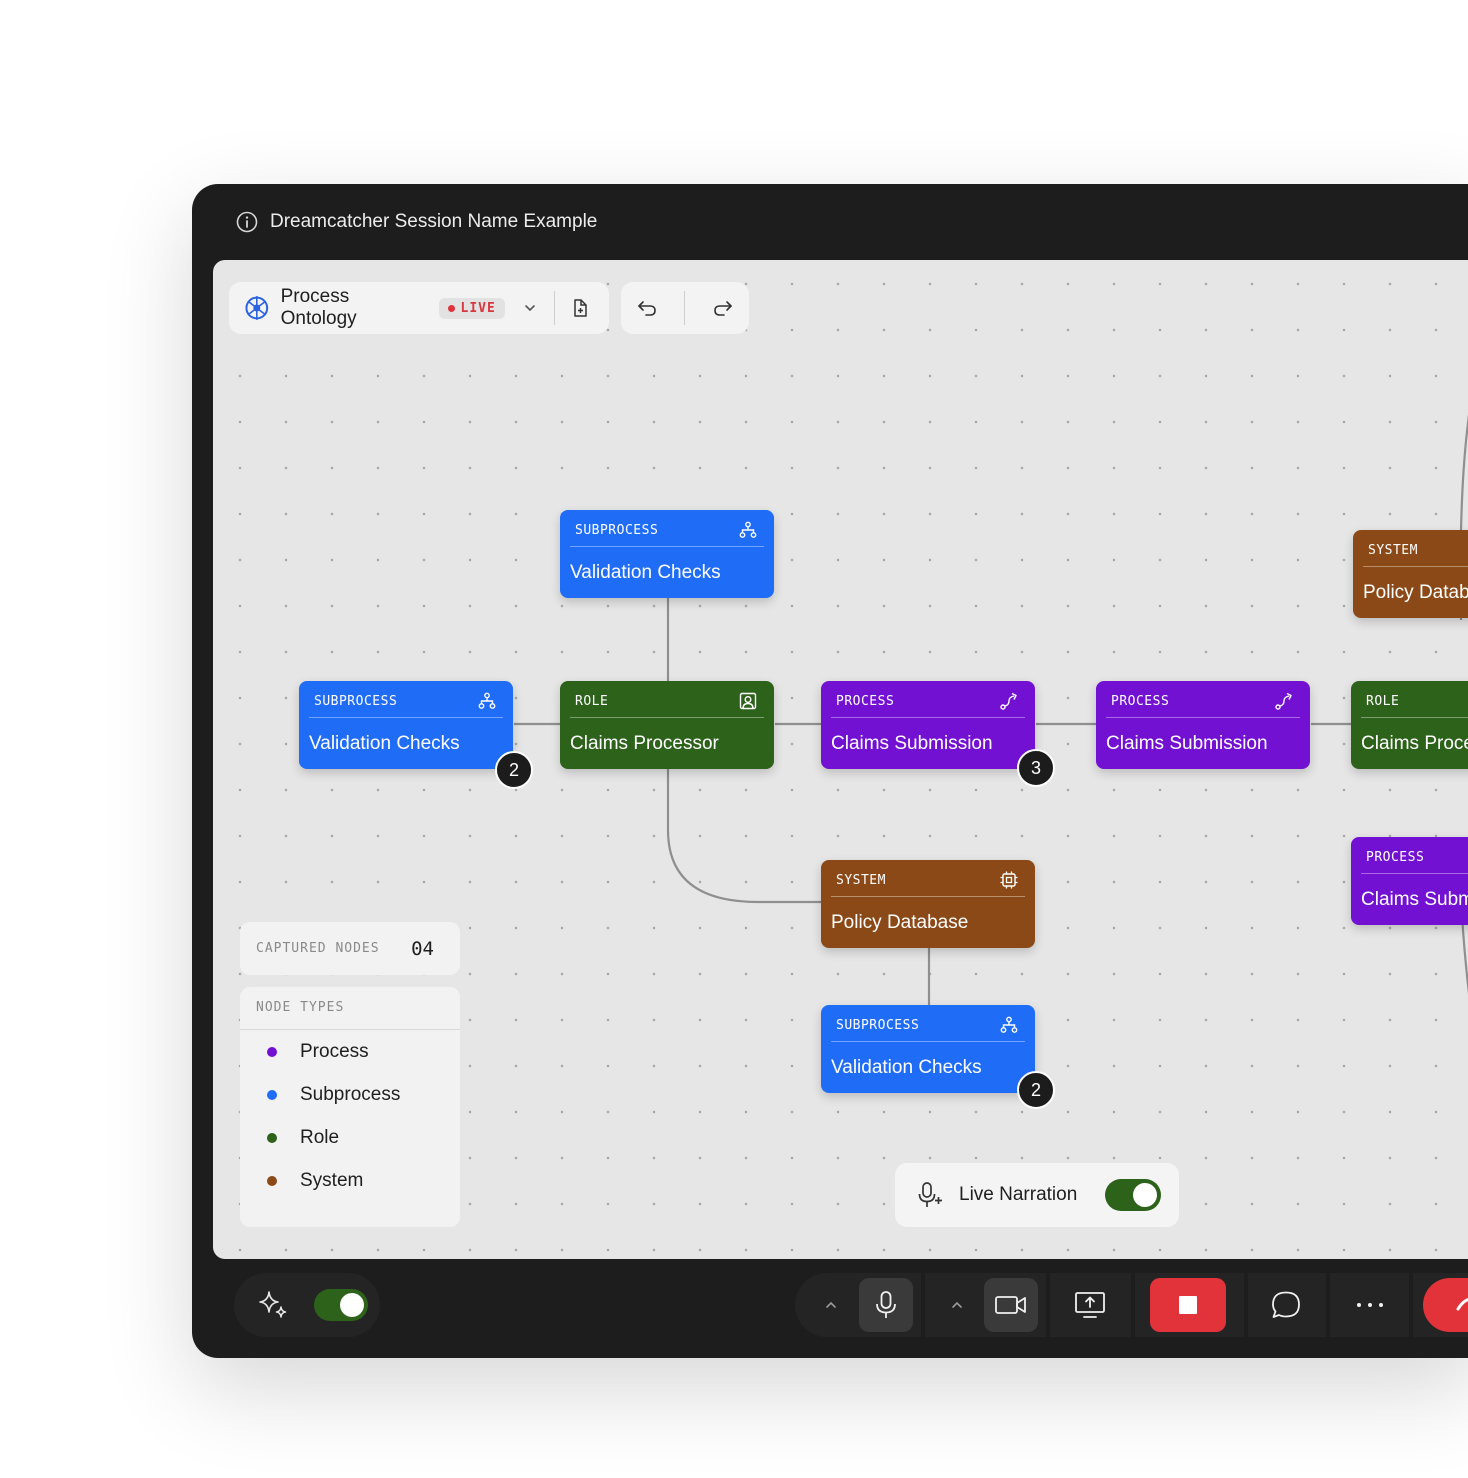 Image resolution: width=1468 pixels, height=1478 pixels. Describe the element at coordinates (247, 222) in the screenshot. I see `info-icon` at that location.